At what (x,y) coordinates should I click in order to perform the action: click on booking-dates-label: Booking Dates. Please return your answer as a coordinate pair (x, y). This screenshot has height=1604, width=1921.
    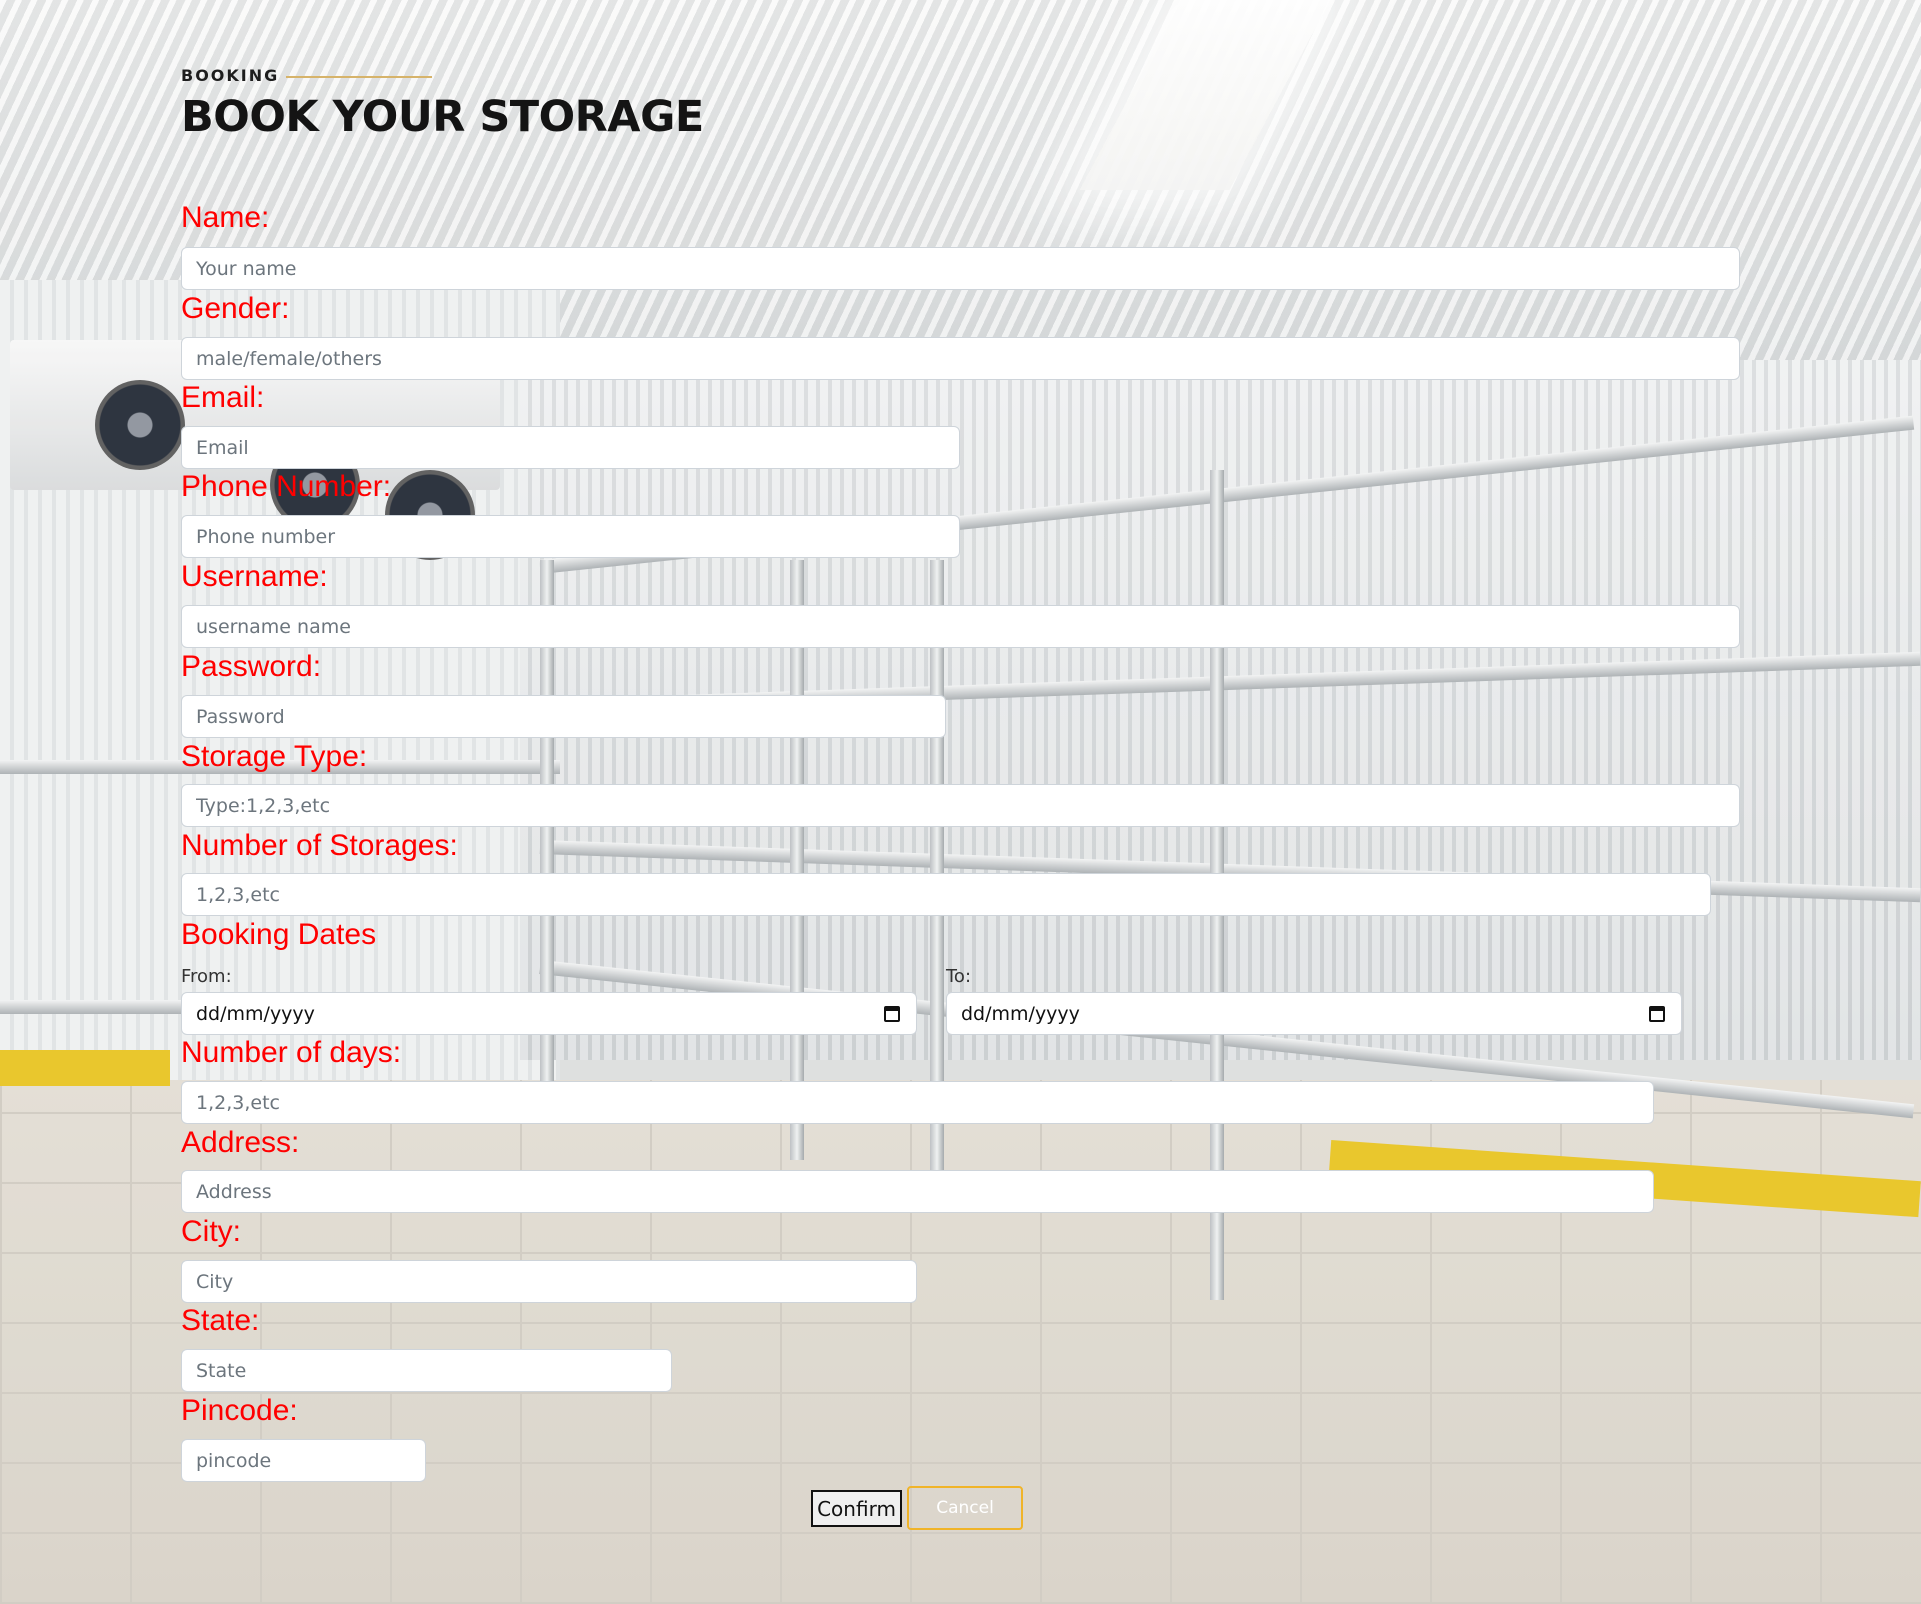
    Looking at the image, I should click on (279, 934).